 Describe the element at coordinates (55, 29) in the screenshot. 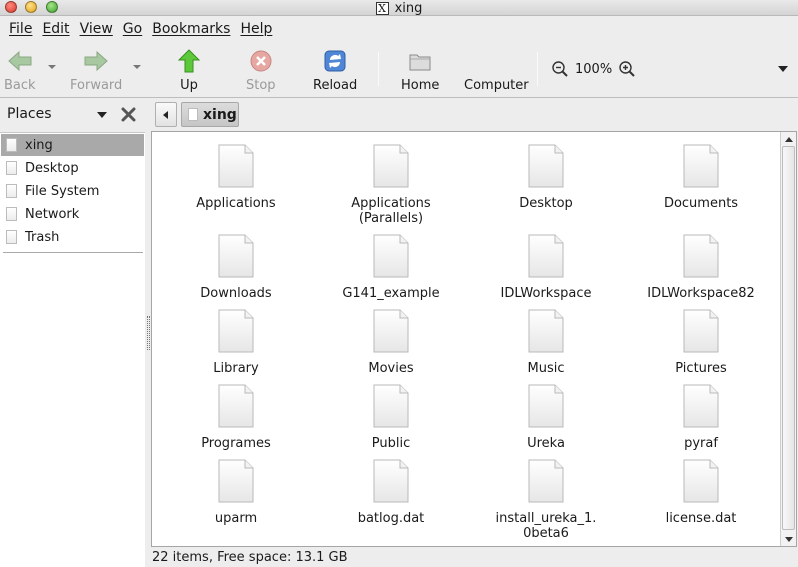

I see `menu-edit: Edit` at that location.